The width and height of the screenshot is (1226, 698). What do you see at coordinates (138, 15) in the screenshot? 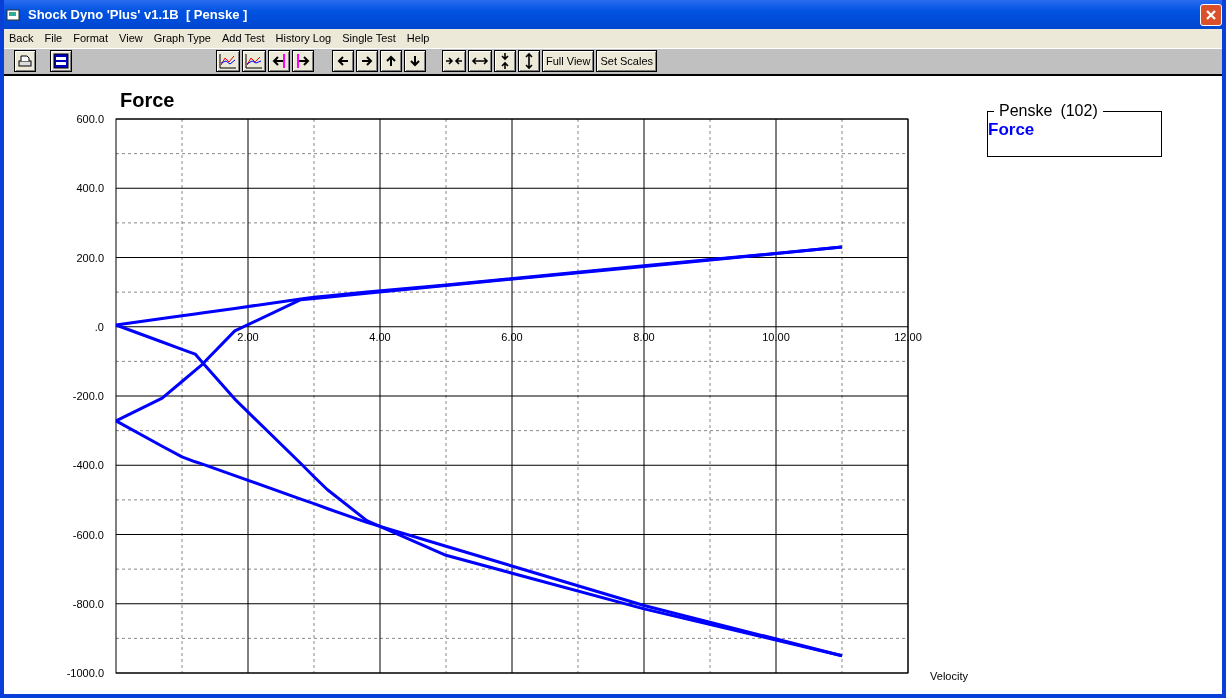
I see `window-title: Shock Dyno 'Plus' v1.1B [ Penske ]` at bounding box center [138, 15].